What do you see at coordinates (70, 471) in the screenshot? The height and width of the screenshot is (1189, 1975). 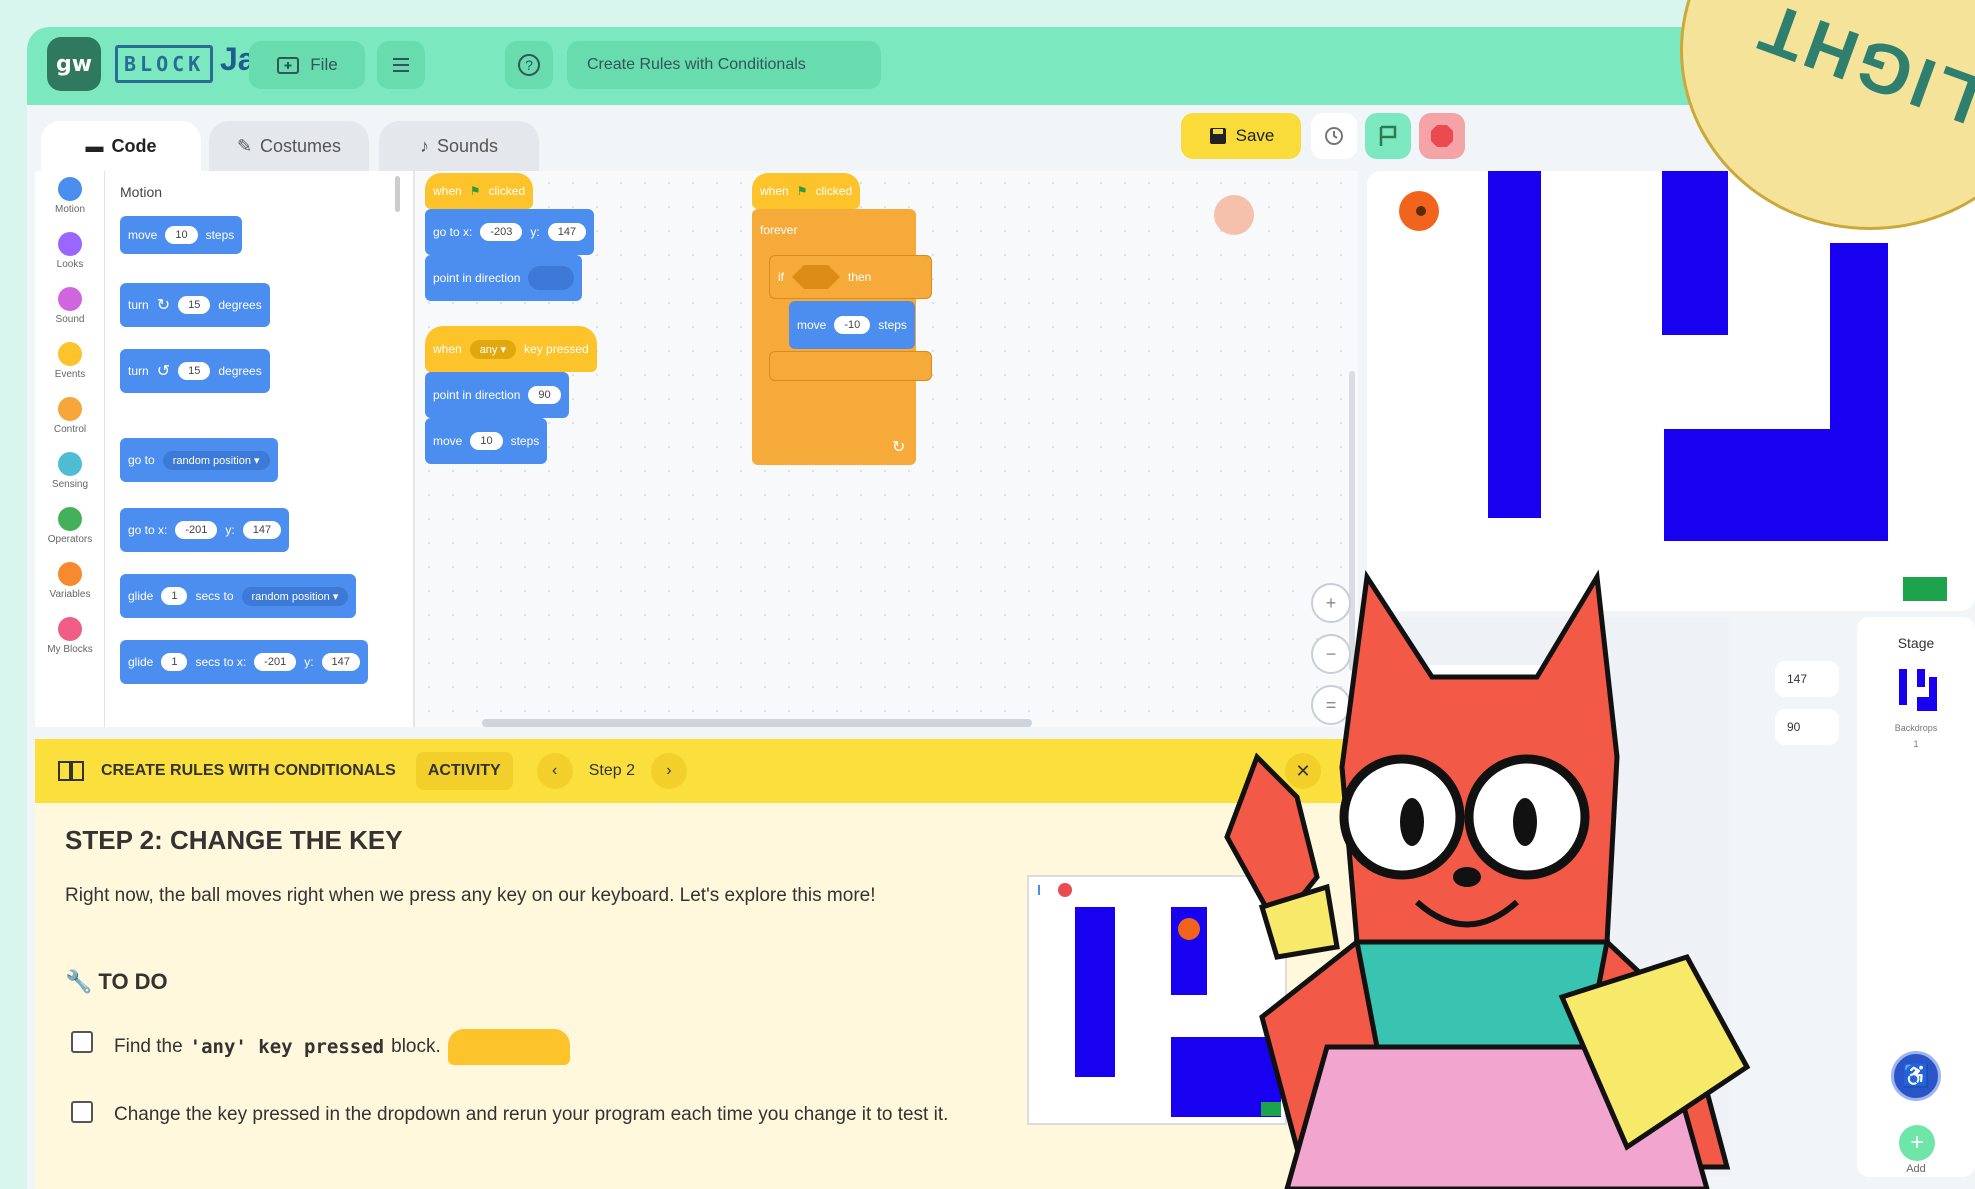 I see `category-sensing: Sensing` at bounding box center [70, 471].